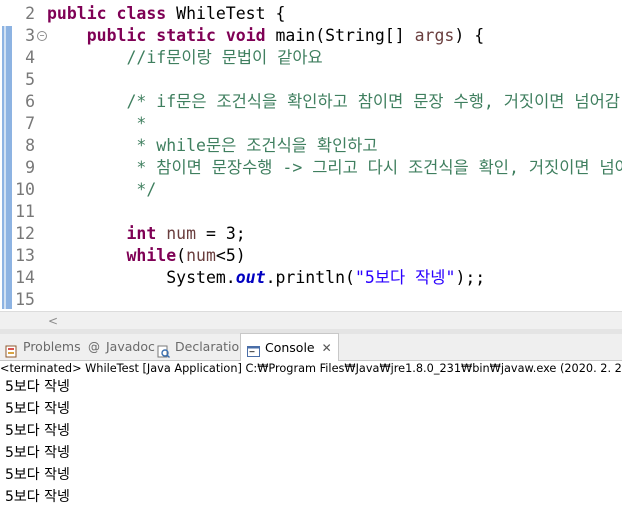 The height and width of the screenshot is (510, 622). What do you see at coordinates (181, 35) in the screenshot?
I see `code-token-kw: public static void` at bounding box center [181, 35].